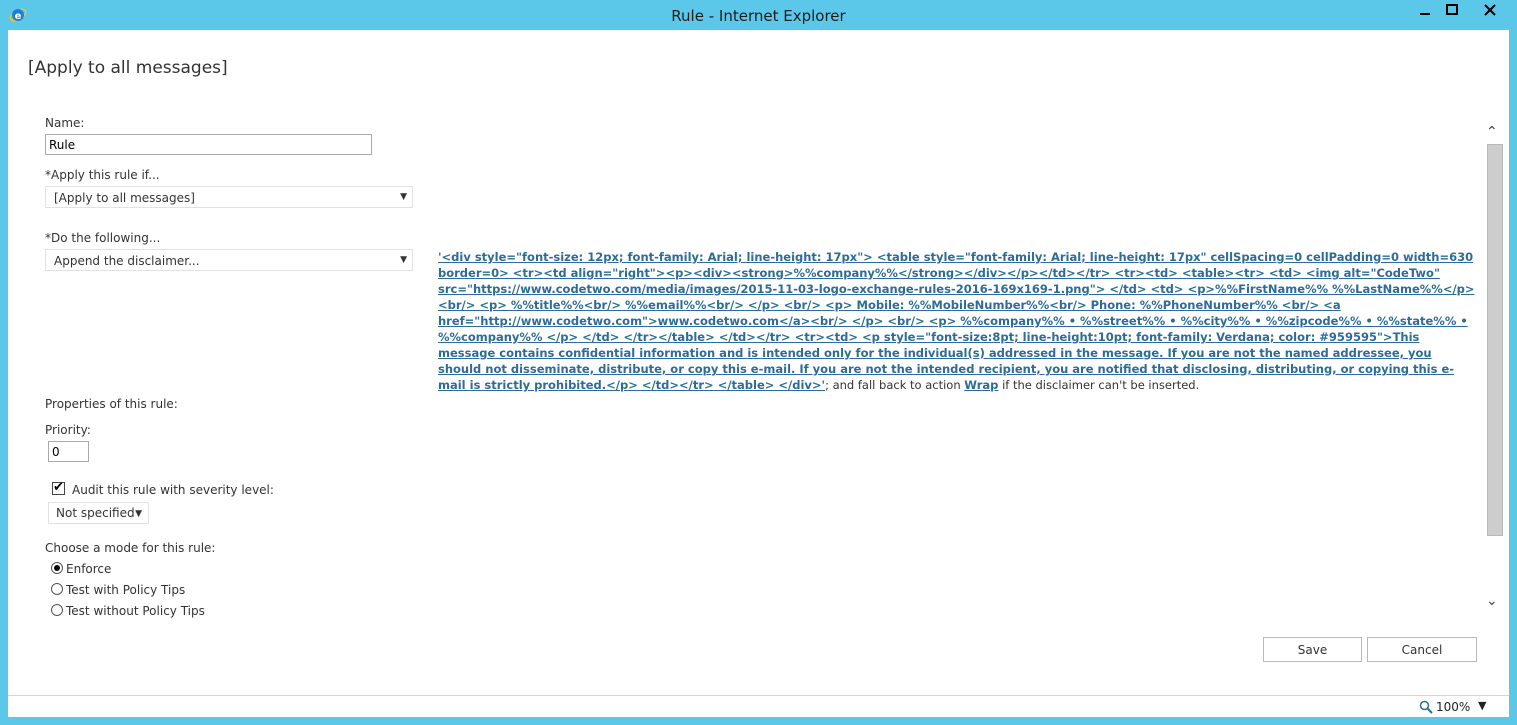  What do you see at coordinates (229, 197) in the screenshot?
I see `apply-if-dropdown: [Apply to all messages] ▼` at bounding box center [229, 197].